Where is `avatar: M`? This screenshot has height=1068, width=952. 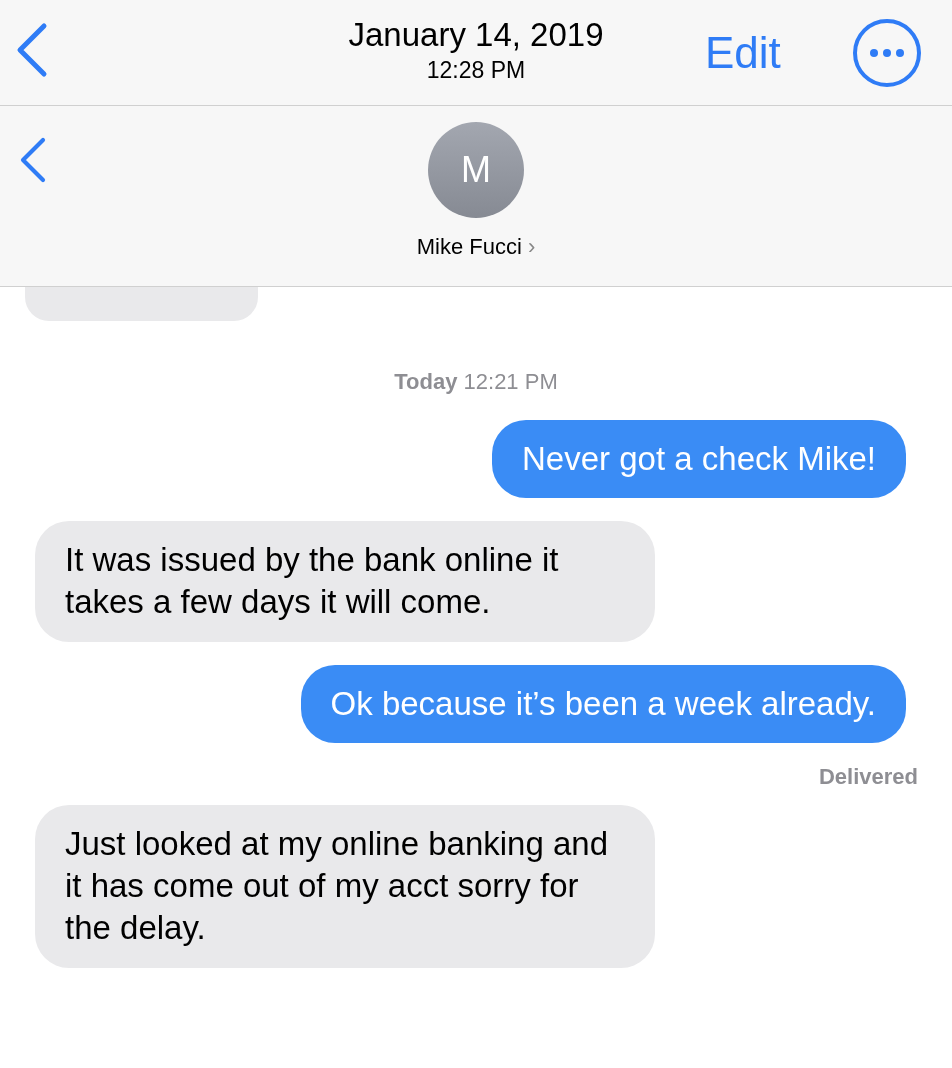
avatar: M is located at coordinates (476, 170).